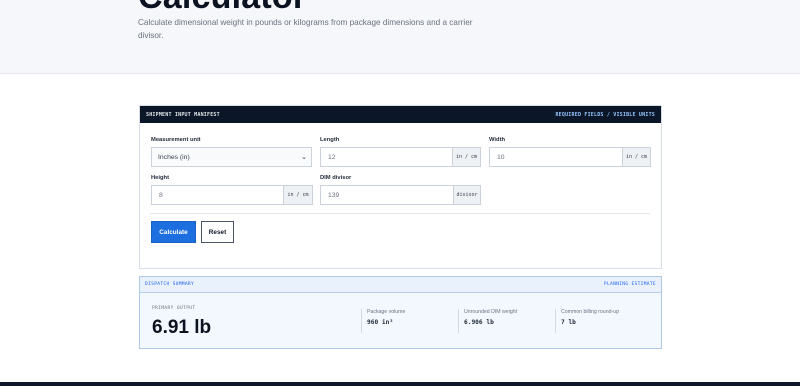  What do you see at coordinates (174, 308) in the screenshot?
I see `primary-output-label: PRIMARY OUTPUT` at bounding box center [174, 308].